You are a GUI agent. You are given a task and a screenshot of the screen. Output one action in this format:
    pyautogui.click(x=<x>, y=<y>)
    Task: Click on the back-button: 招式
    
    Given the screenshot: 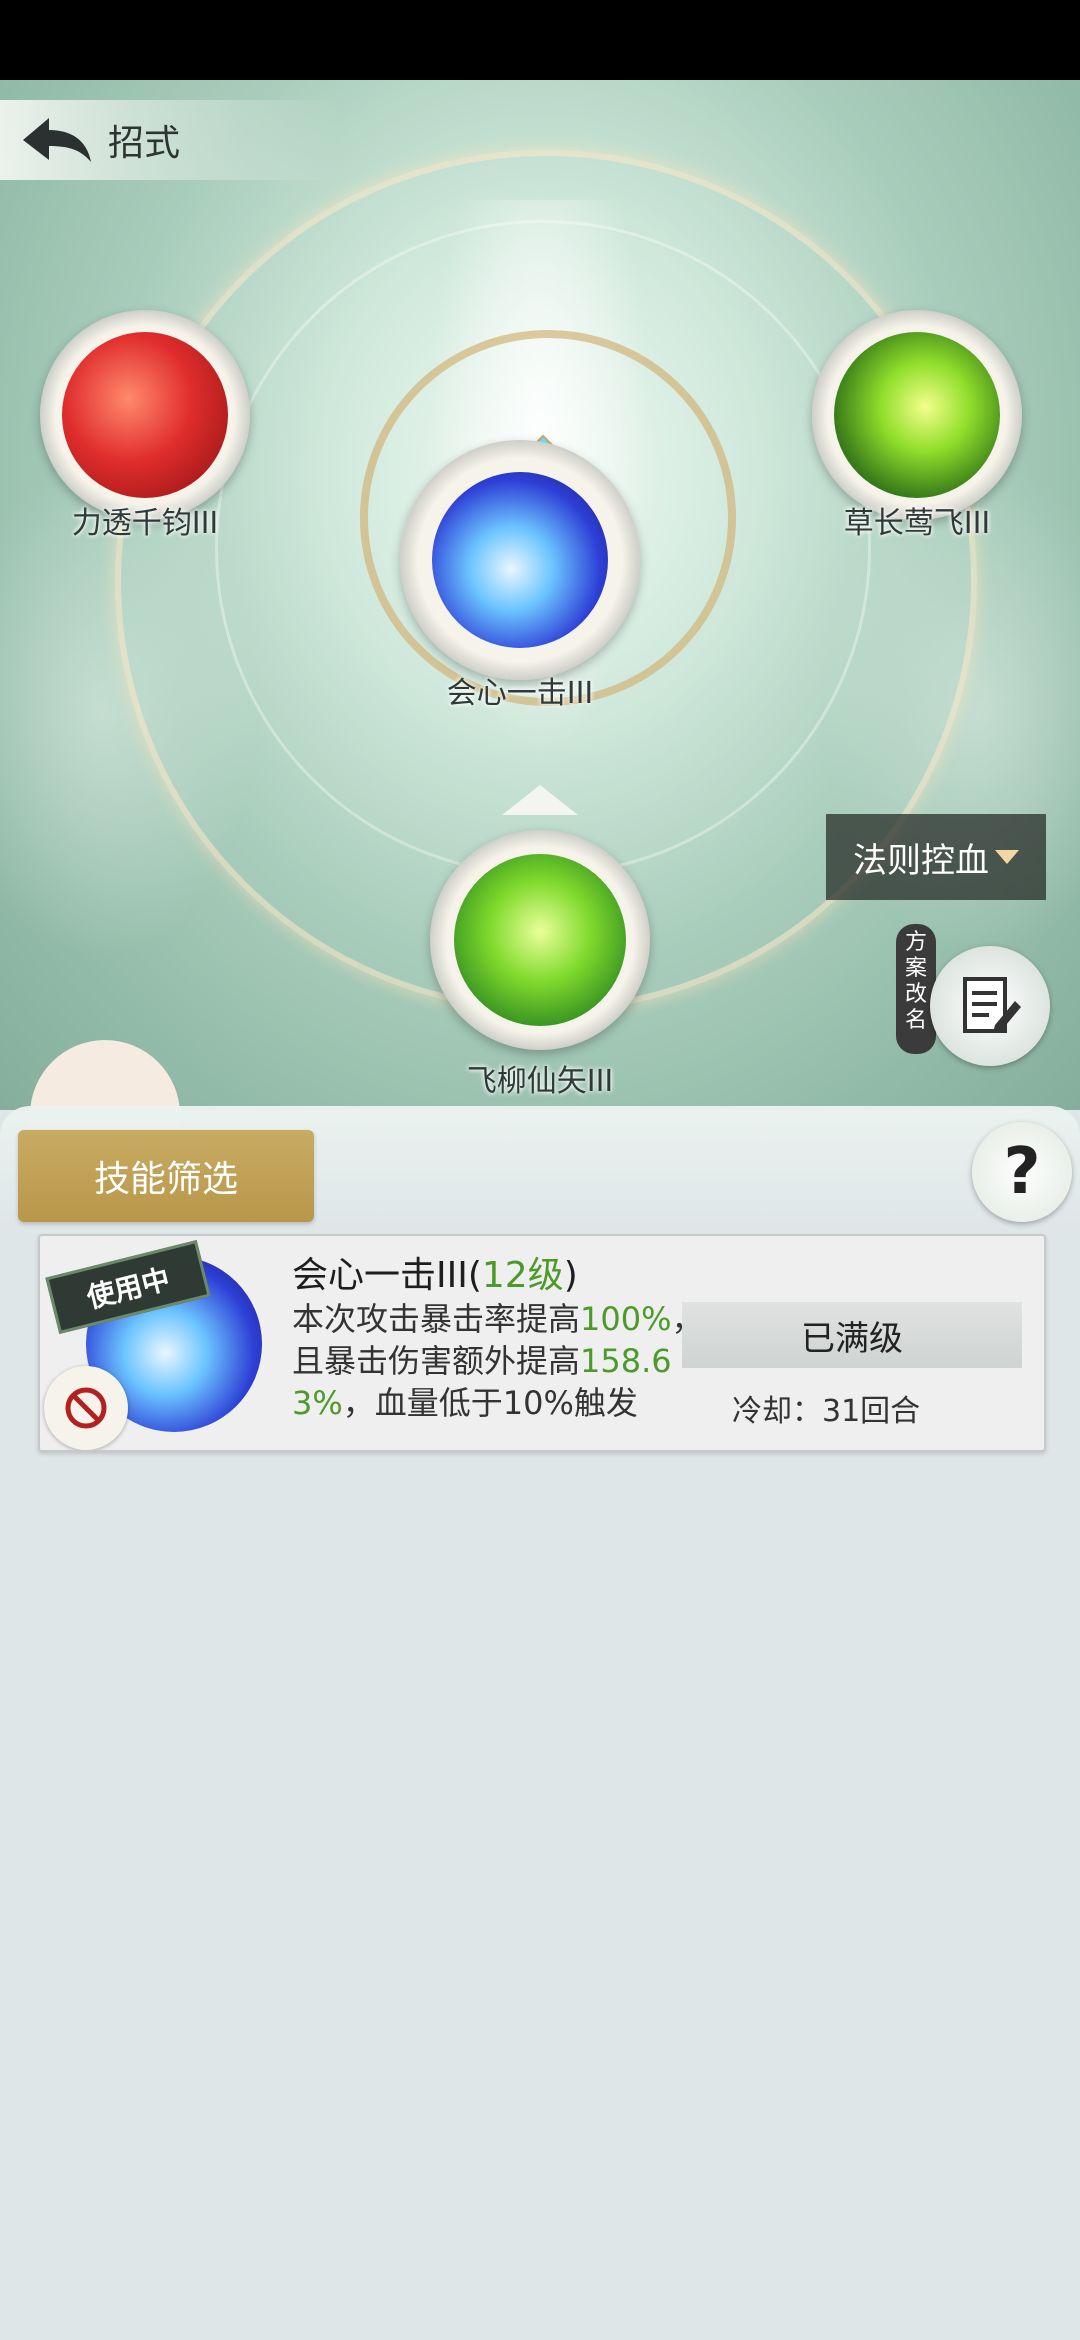 What is the action you would take?
    pyautogui.click(x=170, y=140)
    